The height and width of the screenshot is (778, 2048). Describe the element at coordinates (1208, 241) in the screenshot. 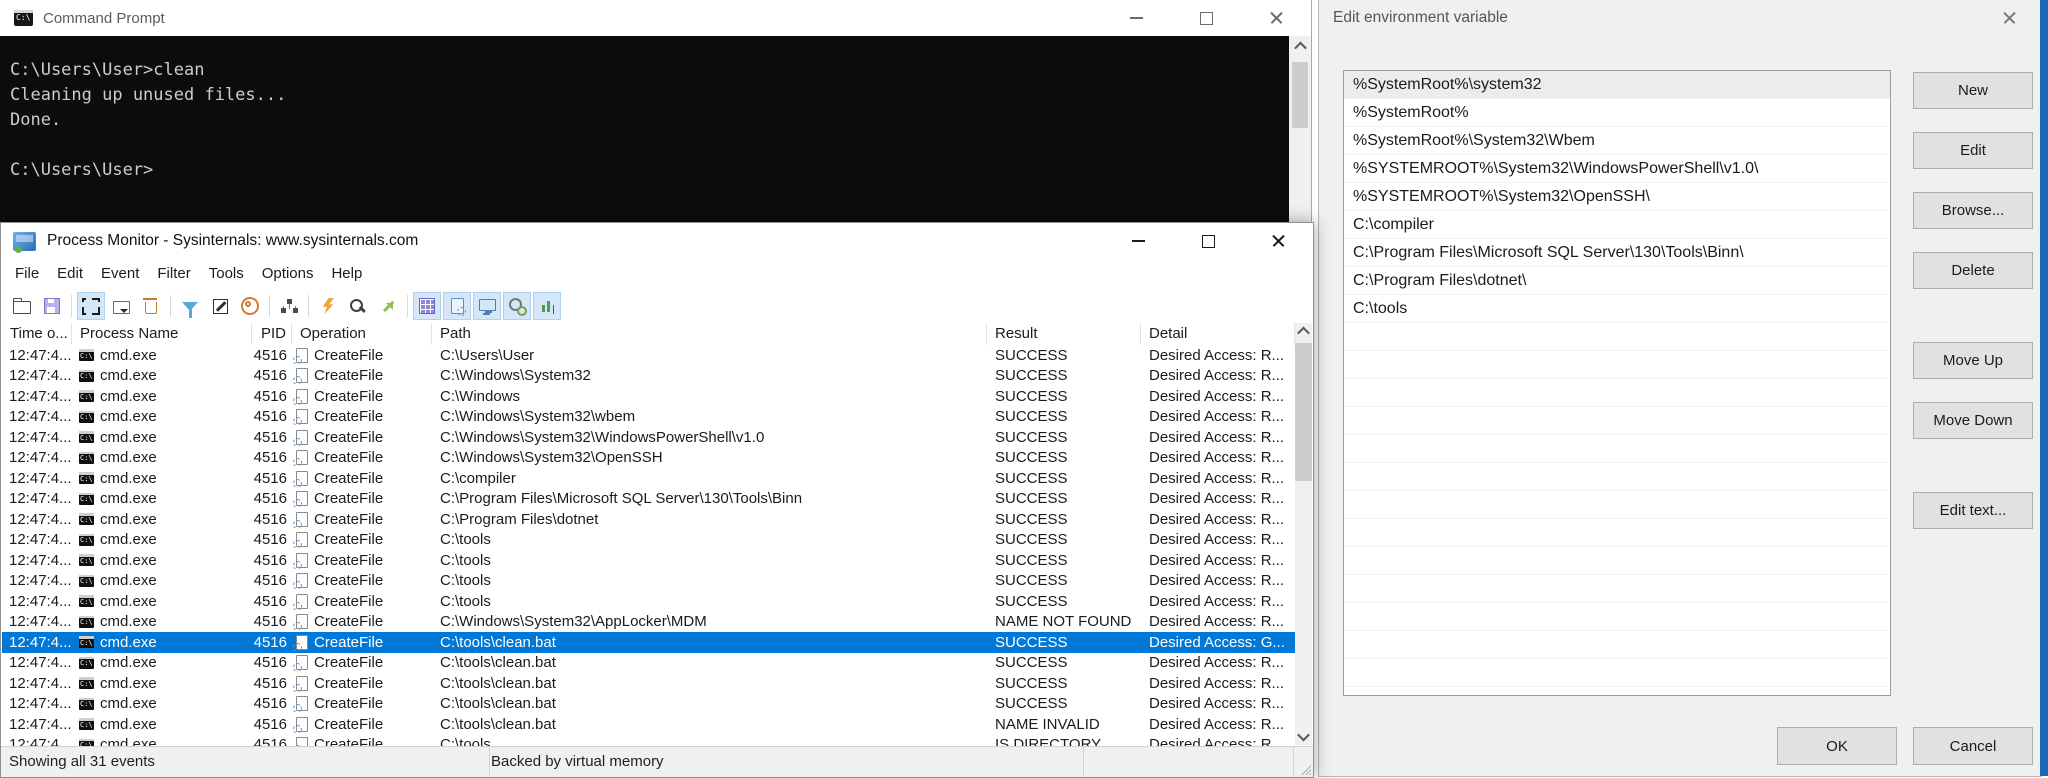

I see `procmon-maximize-button` at that location.